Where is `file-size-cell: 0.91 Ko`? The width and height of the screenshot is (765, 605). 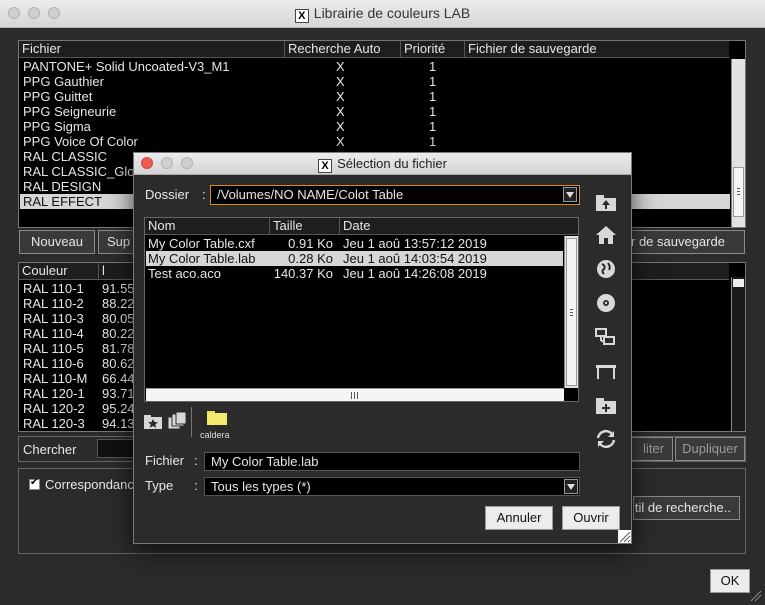
file-size-cell: 0.91 Ko is located at coordinates (310, 243).